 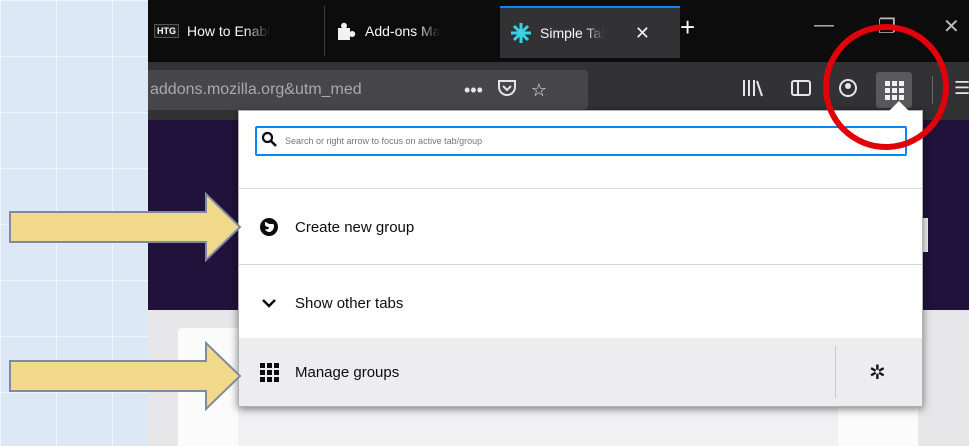 I want to click on minimize-icon: —, so click(x=824, y=25).